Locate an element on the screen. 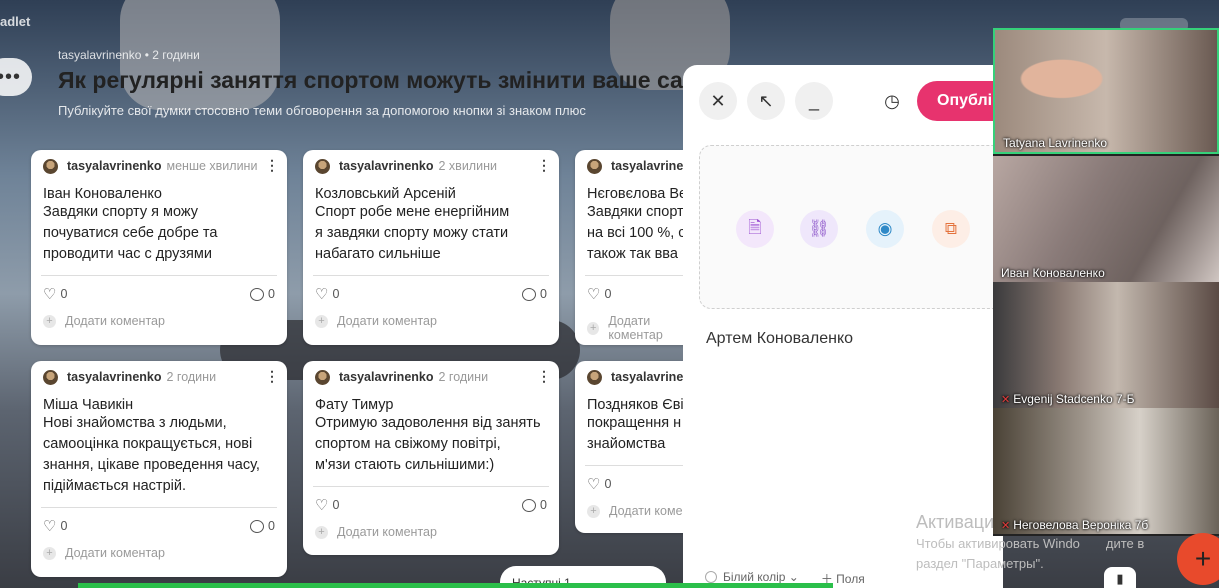 The width and height of the screenshot is (1219, 588). close-icon: ✕ is located at coordinates (718, 100).